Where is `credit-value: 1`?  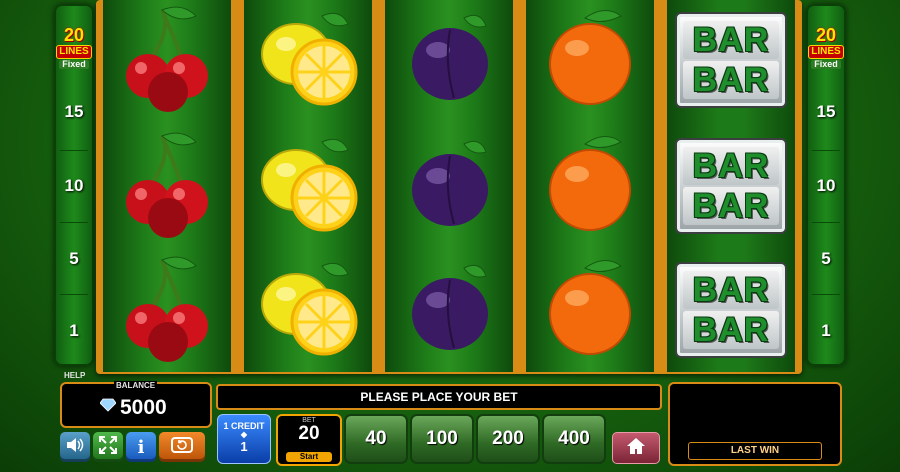 credit-value: 1 is located at coordinates (244, 446).